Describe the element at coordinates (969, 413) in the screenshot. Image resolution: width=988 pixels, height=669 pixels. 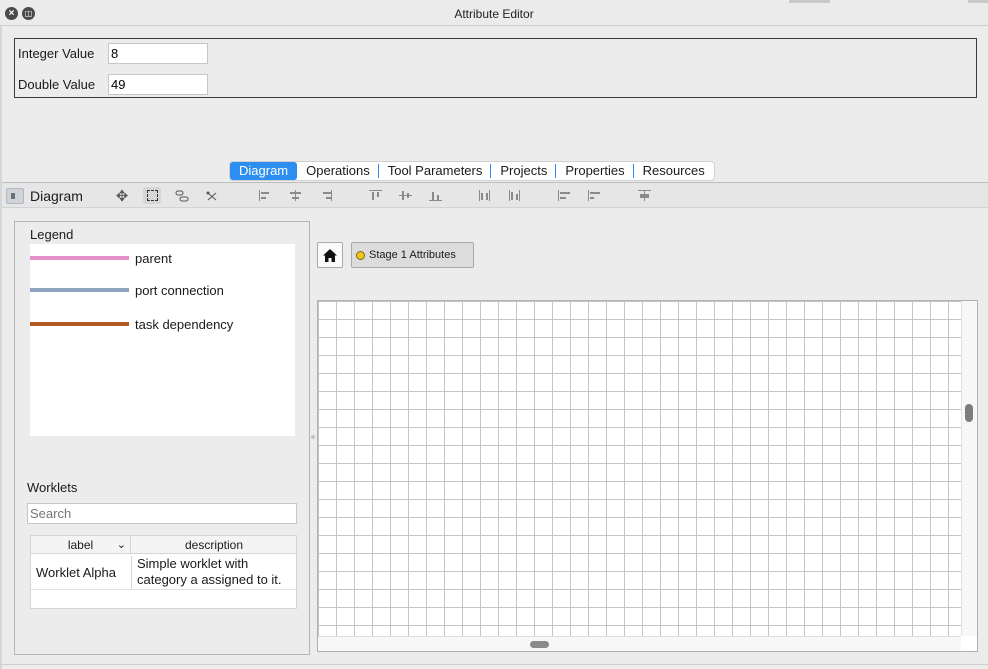
I see `vertical-scroll-thumb` at that location.